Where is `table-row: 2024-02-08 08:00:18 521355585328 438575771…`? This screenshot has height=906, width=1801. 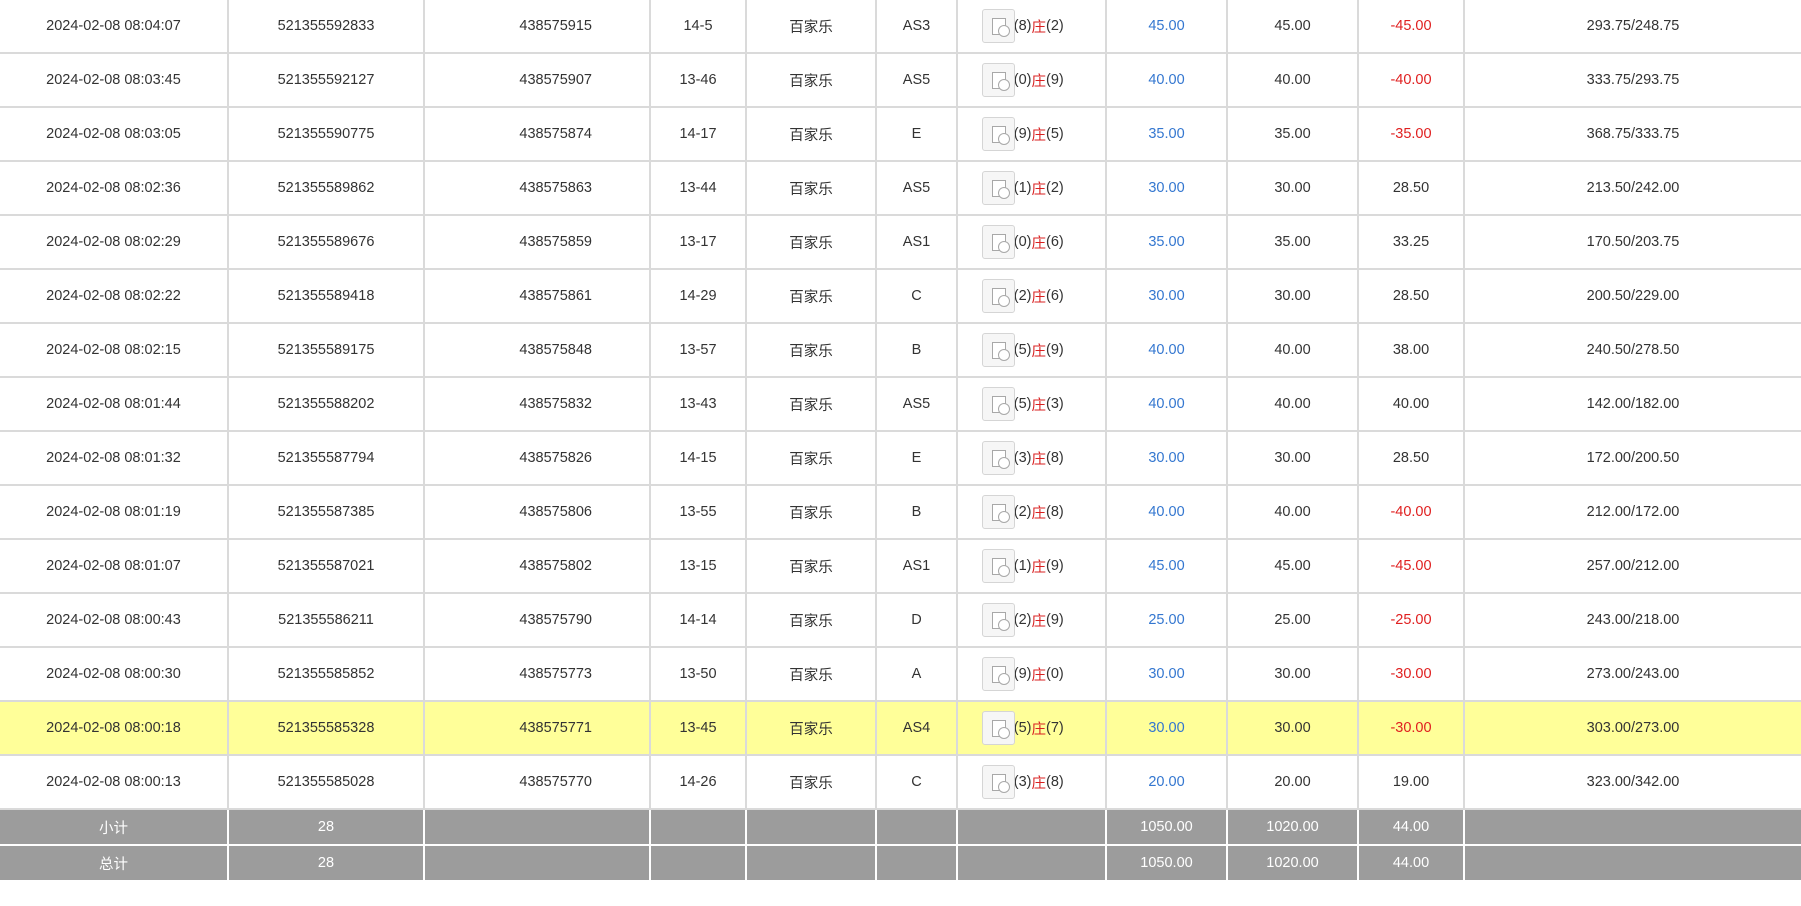
table-row: 2024-02-08 08:00:18 521355585328 438575771… is located at coordinates (900, 729).